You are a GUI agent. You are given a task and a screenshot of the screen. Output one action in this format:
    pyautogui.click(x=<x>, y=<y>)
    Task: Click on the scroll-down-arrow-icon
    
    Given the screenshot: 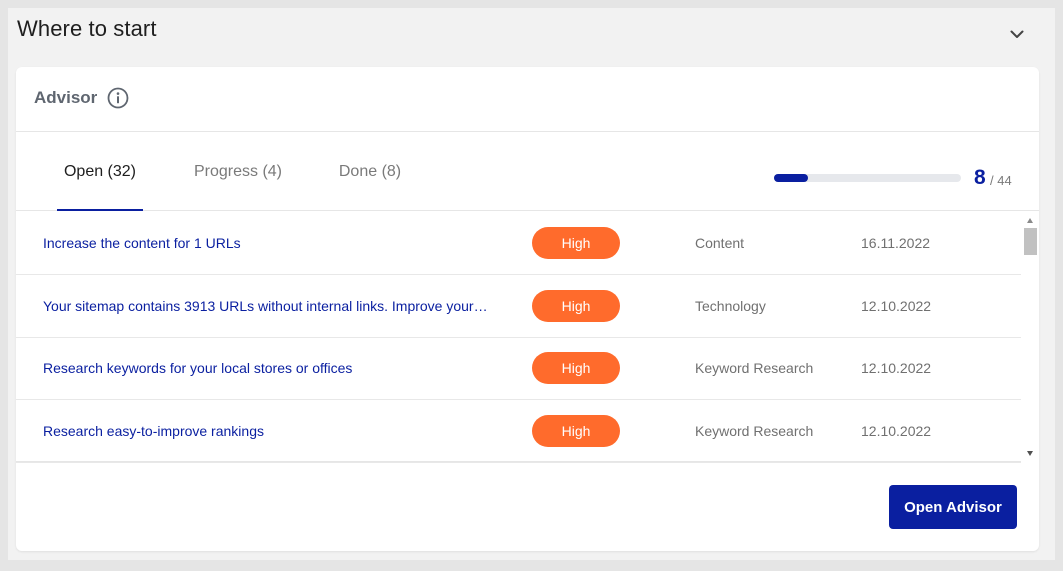 What is the action you would take?
    pyautogui.click(x=1030, y=453)
    